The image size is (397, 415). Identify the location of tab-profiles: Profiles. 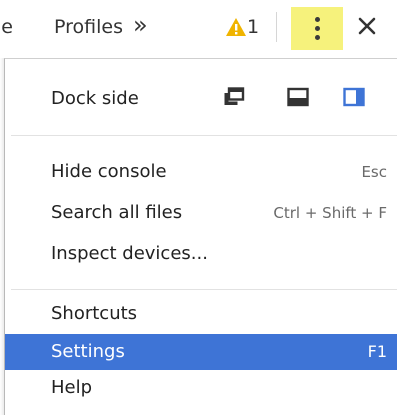
(88, 27).